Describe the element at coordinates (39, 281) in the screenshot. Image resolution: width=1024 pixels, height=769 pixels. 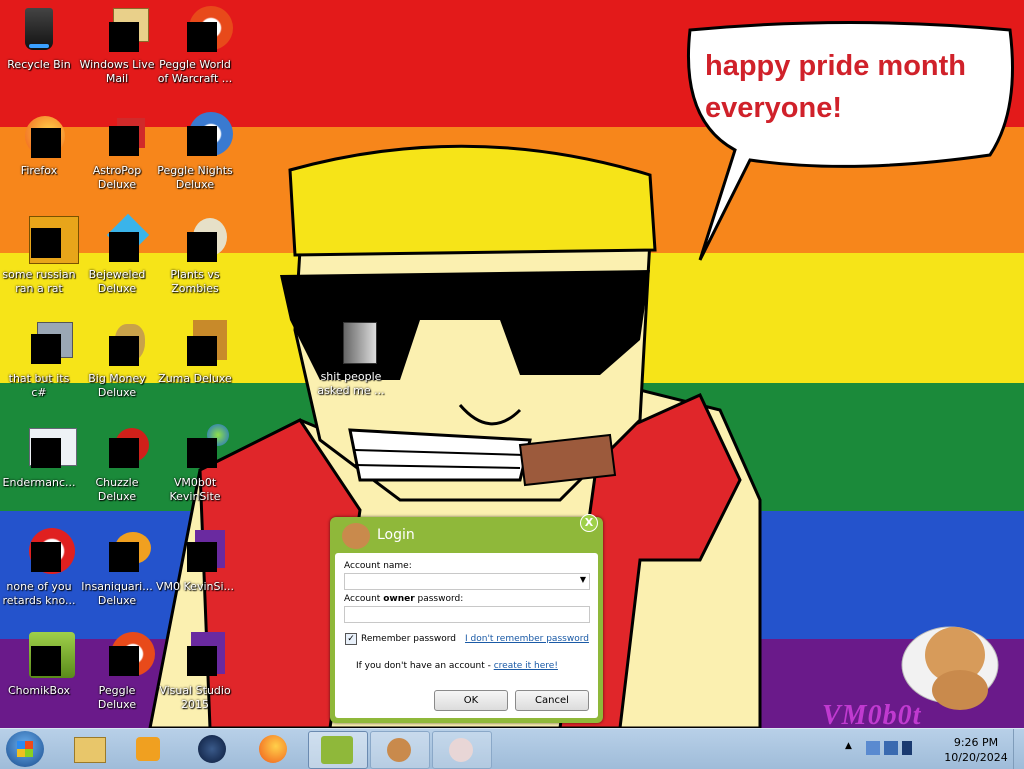
I see `desktop-icon-label: some russian ran a rat` at that location.